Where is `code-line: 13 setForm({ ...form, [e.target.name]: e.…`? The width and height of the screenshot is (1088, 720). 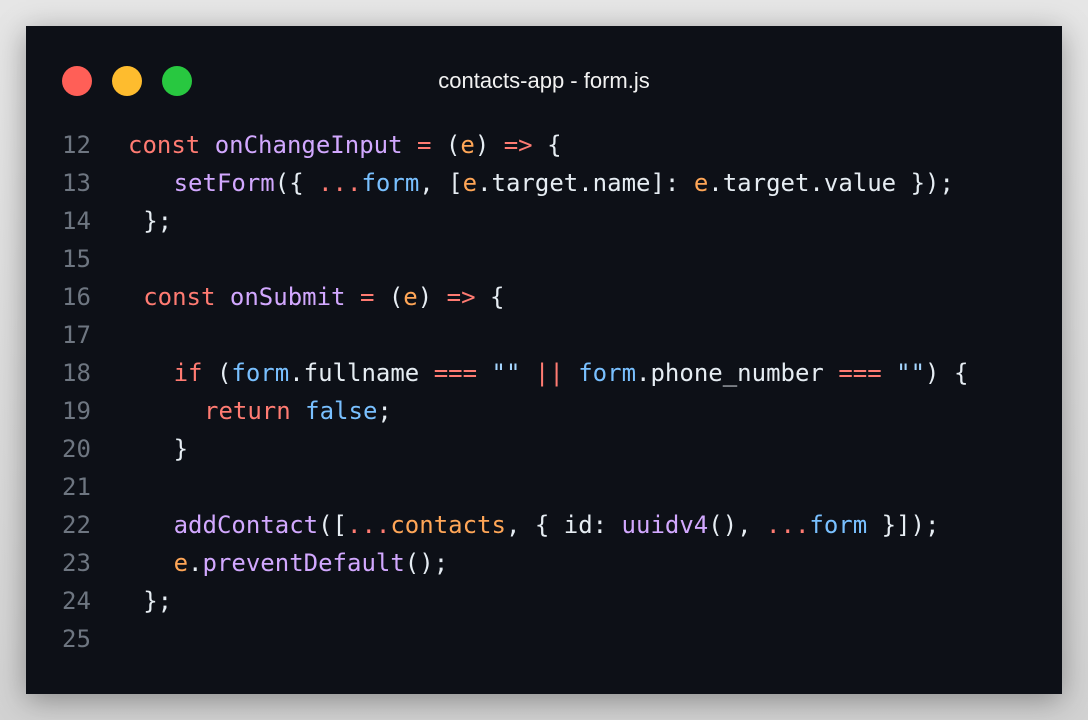 code-line: 13 setForm({ ...form, [e.target.name]: e.… is located at coordinates (544, 183).